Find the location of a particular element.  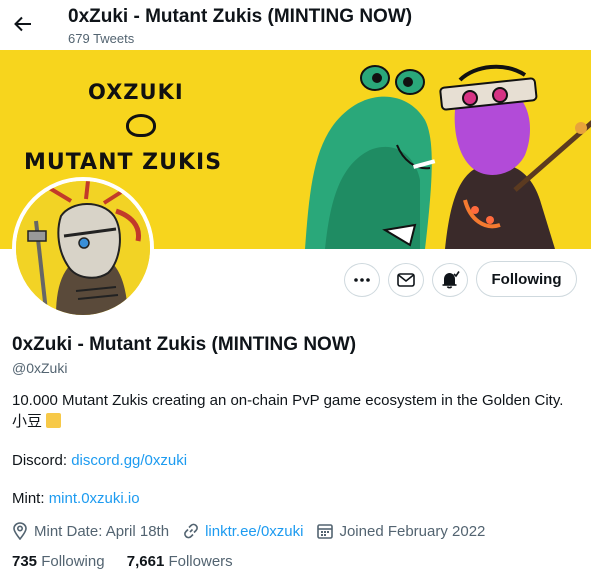

mint-label: Mint: is located at coordinates (30, 498).